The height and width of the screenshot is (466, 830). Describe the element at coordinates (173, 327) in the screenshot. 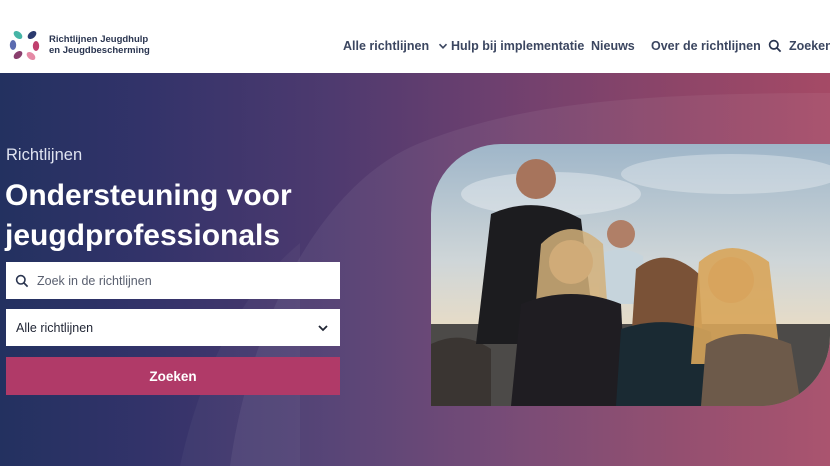

I see `guideline-select: Alle richtlijnen` at that location.